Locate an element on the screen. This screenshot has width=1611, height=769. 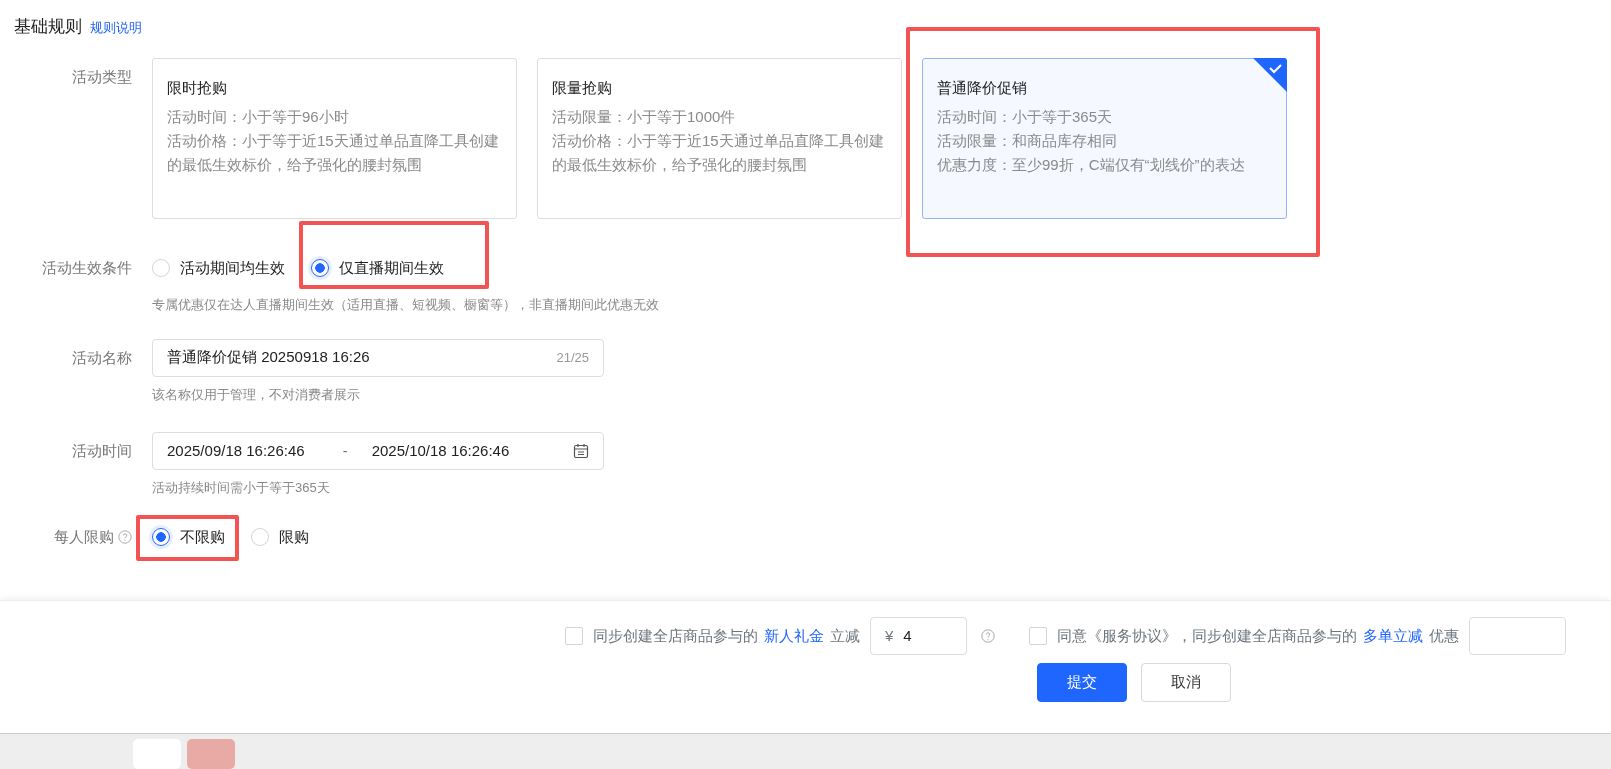
radio-label: 仅直播期间生效 is located at coordinates (391, 267).